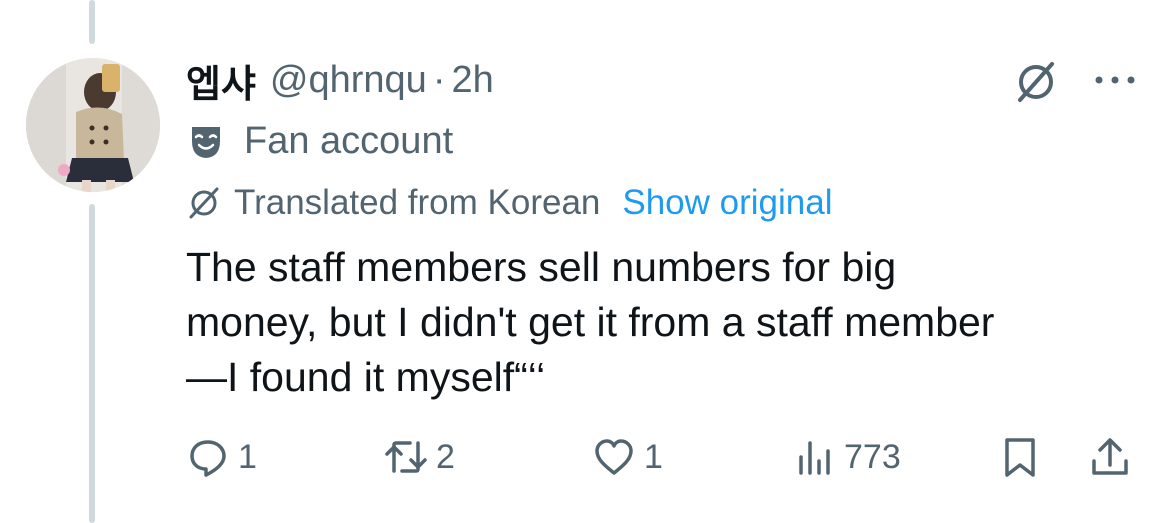 The height and width of the screenshot is (523, 1170). What do you see at coordinates (208, 458) in the screenshot?
I see `reply-icon` at bounding box center [208, 458].